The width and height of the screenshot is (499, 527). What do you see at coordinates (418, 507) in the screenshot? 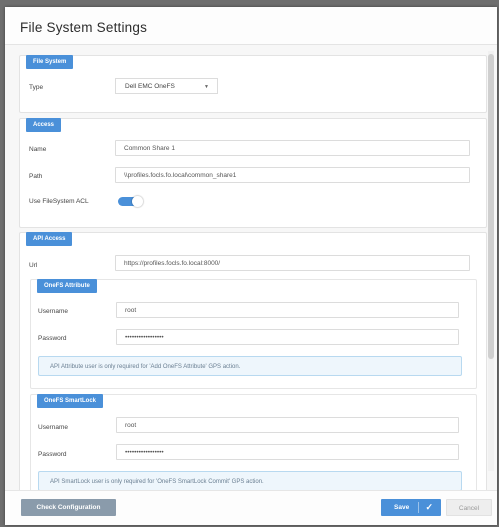
I see `save-button-divider` at bounding box center [418, 507].